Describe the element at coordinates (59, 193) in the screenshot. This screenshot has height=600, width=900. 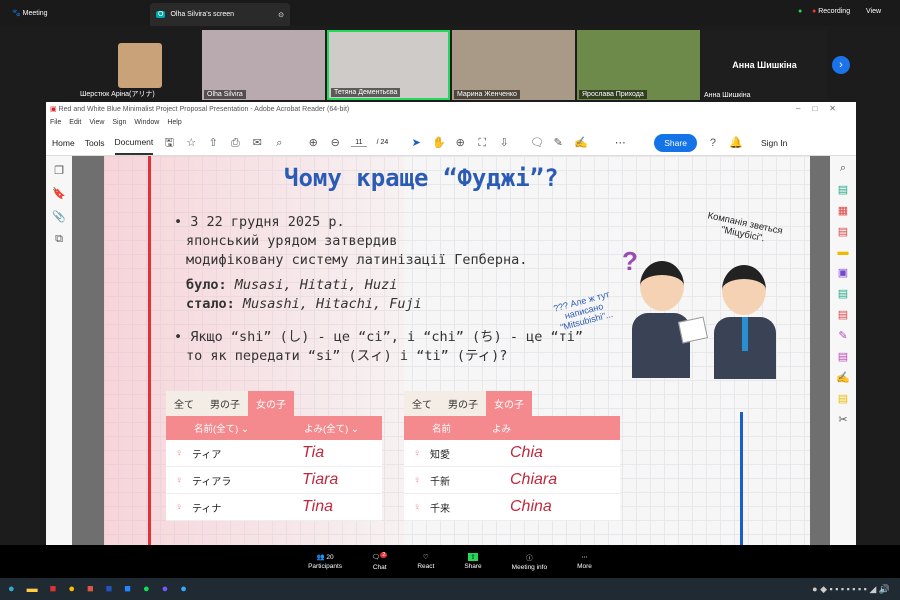
I see `bookmark-icon: 🔖` at that location.